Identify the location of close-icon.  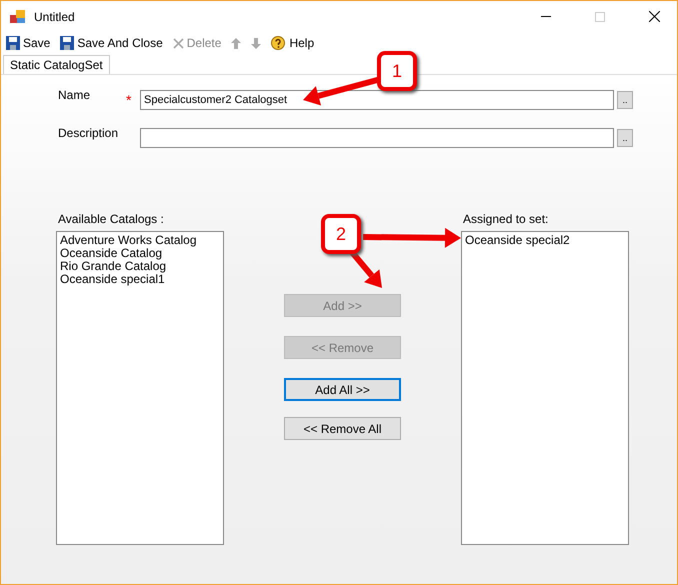
(654, 16).